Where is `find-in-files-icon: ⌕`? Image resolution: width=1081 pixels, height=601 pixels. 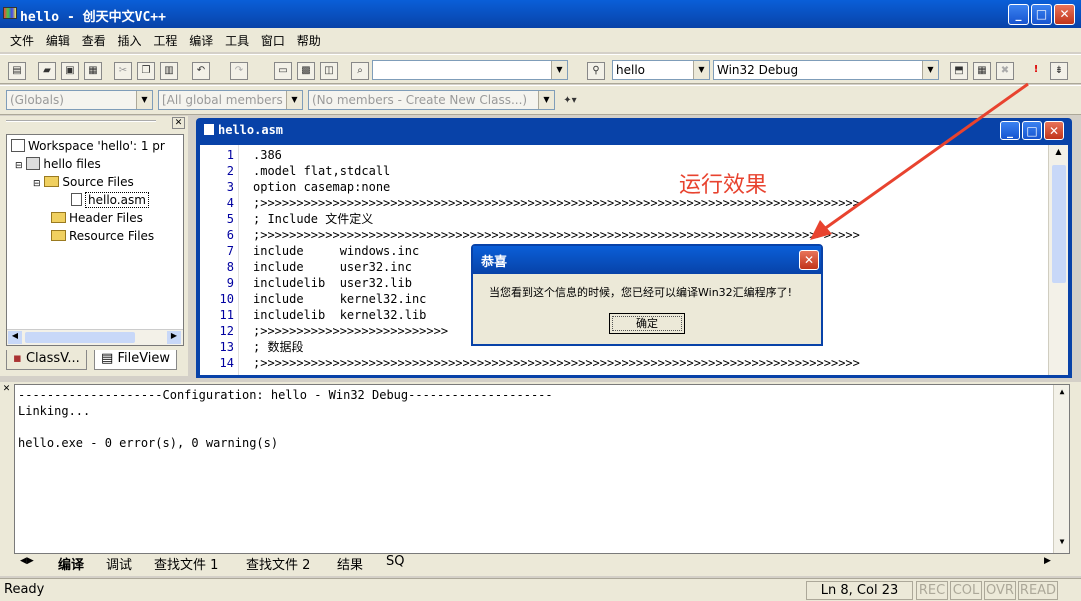 find-in-files-icon: ⌕ is located at coordinates (360, 71).